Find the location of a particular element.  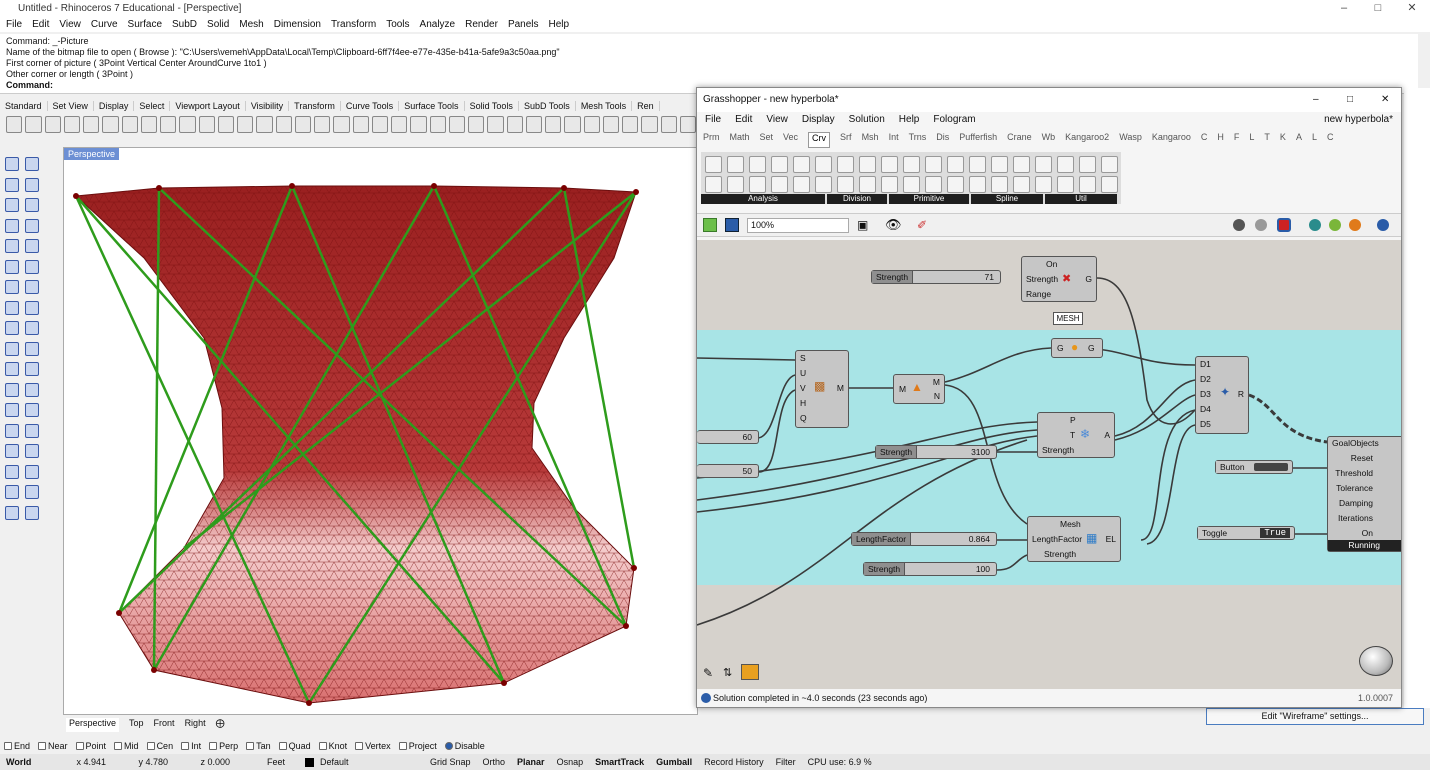

slider-strength-load: Strength 3100 is located at coordinates (936, 452).